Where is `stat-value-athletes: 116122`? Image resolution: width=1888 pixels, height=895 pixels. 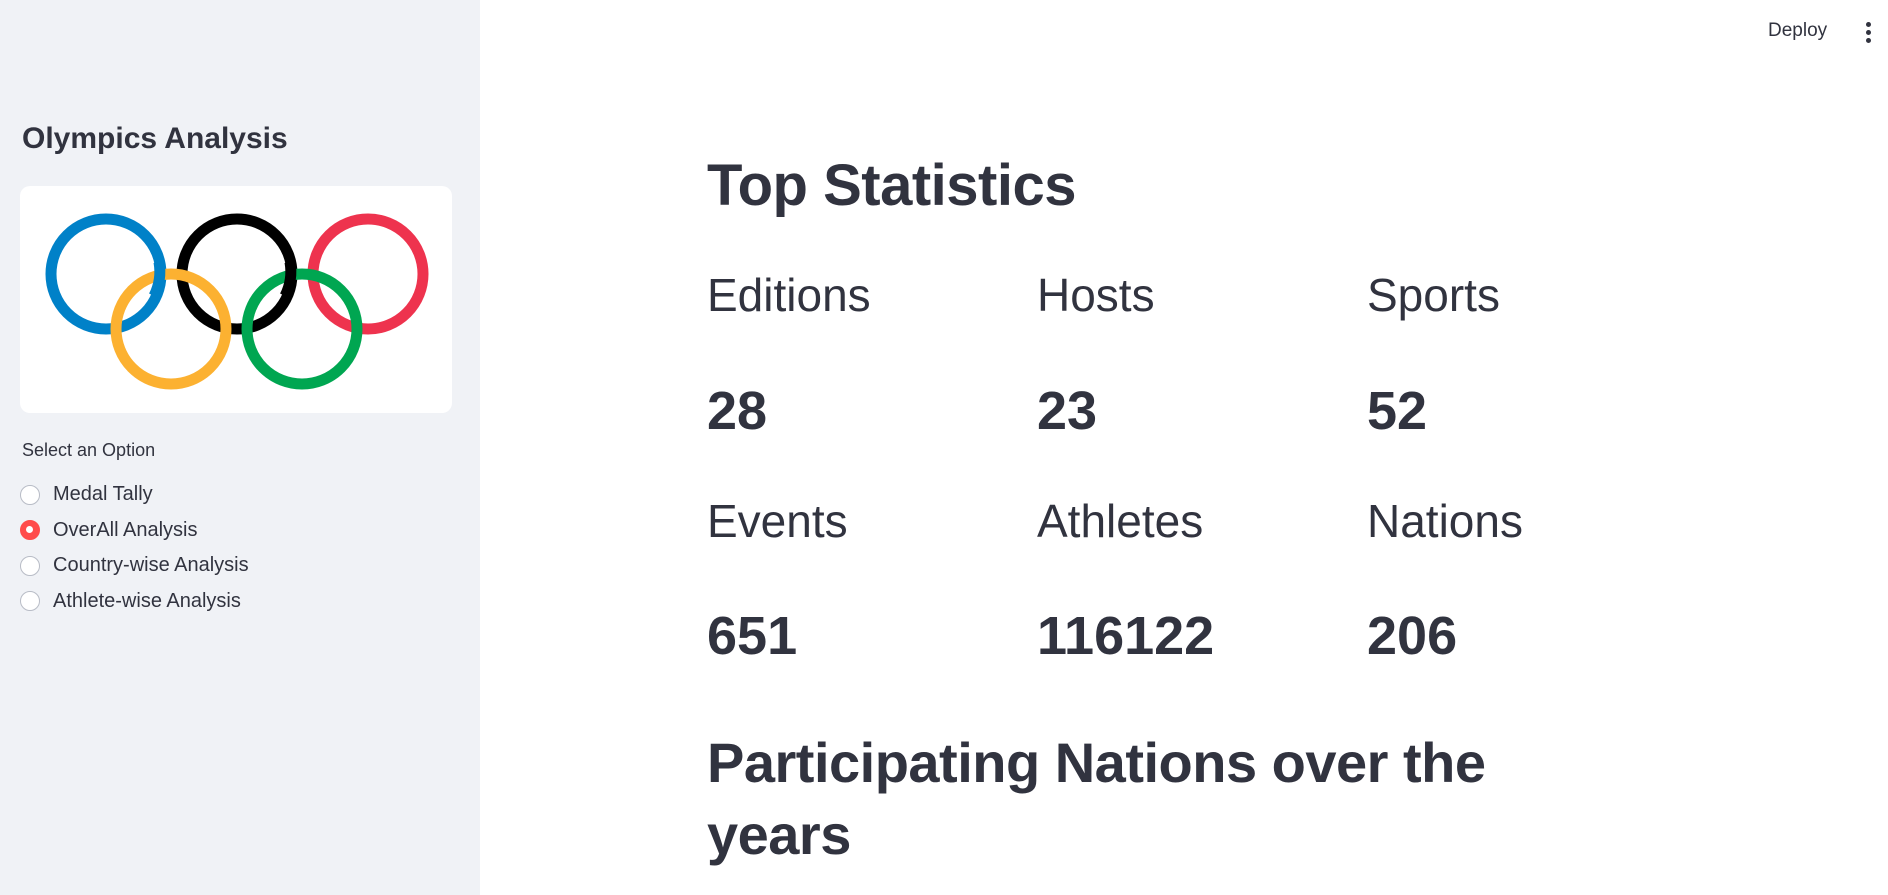
stat-value-athletes: 116122 is located at coordinates (1126, 636).